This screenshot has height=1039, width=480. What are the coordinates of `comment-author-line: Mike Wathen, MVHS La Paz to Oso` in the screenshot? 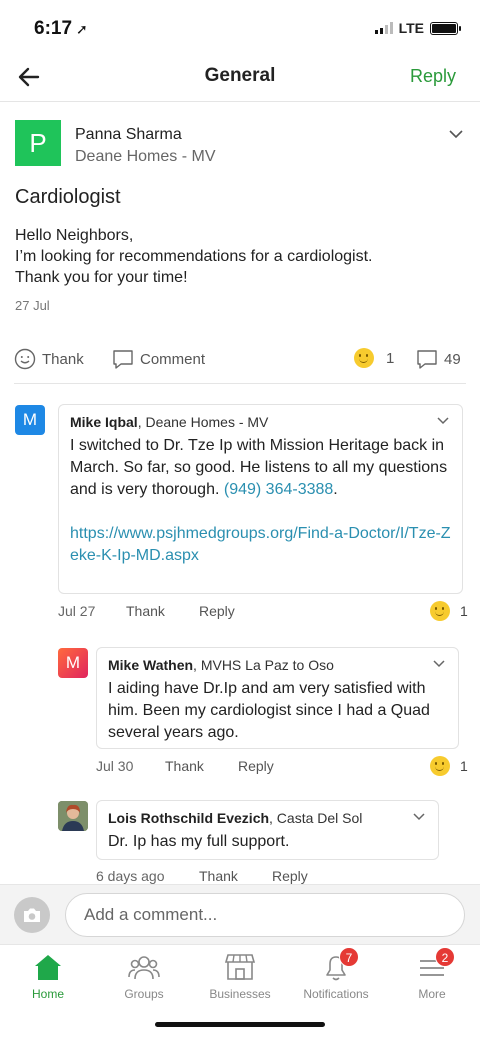 It's located at (277, 665).